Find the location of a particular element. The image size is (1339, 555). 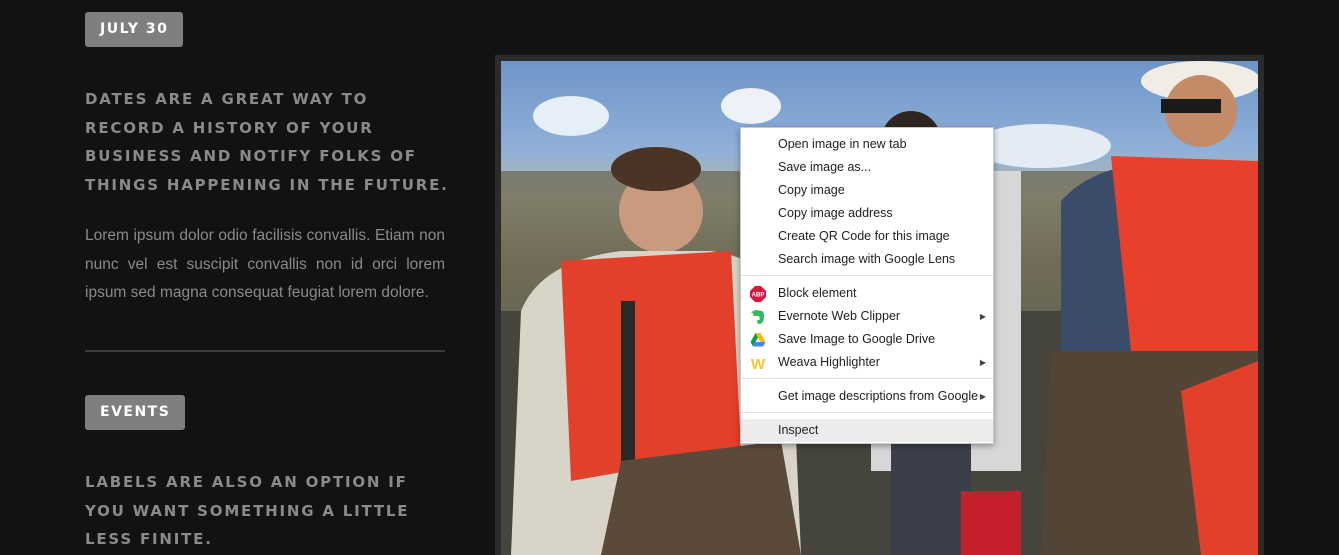

weava-icon: W is located at coordinates (758, 364).